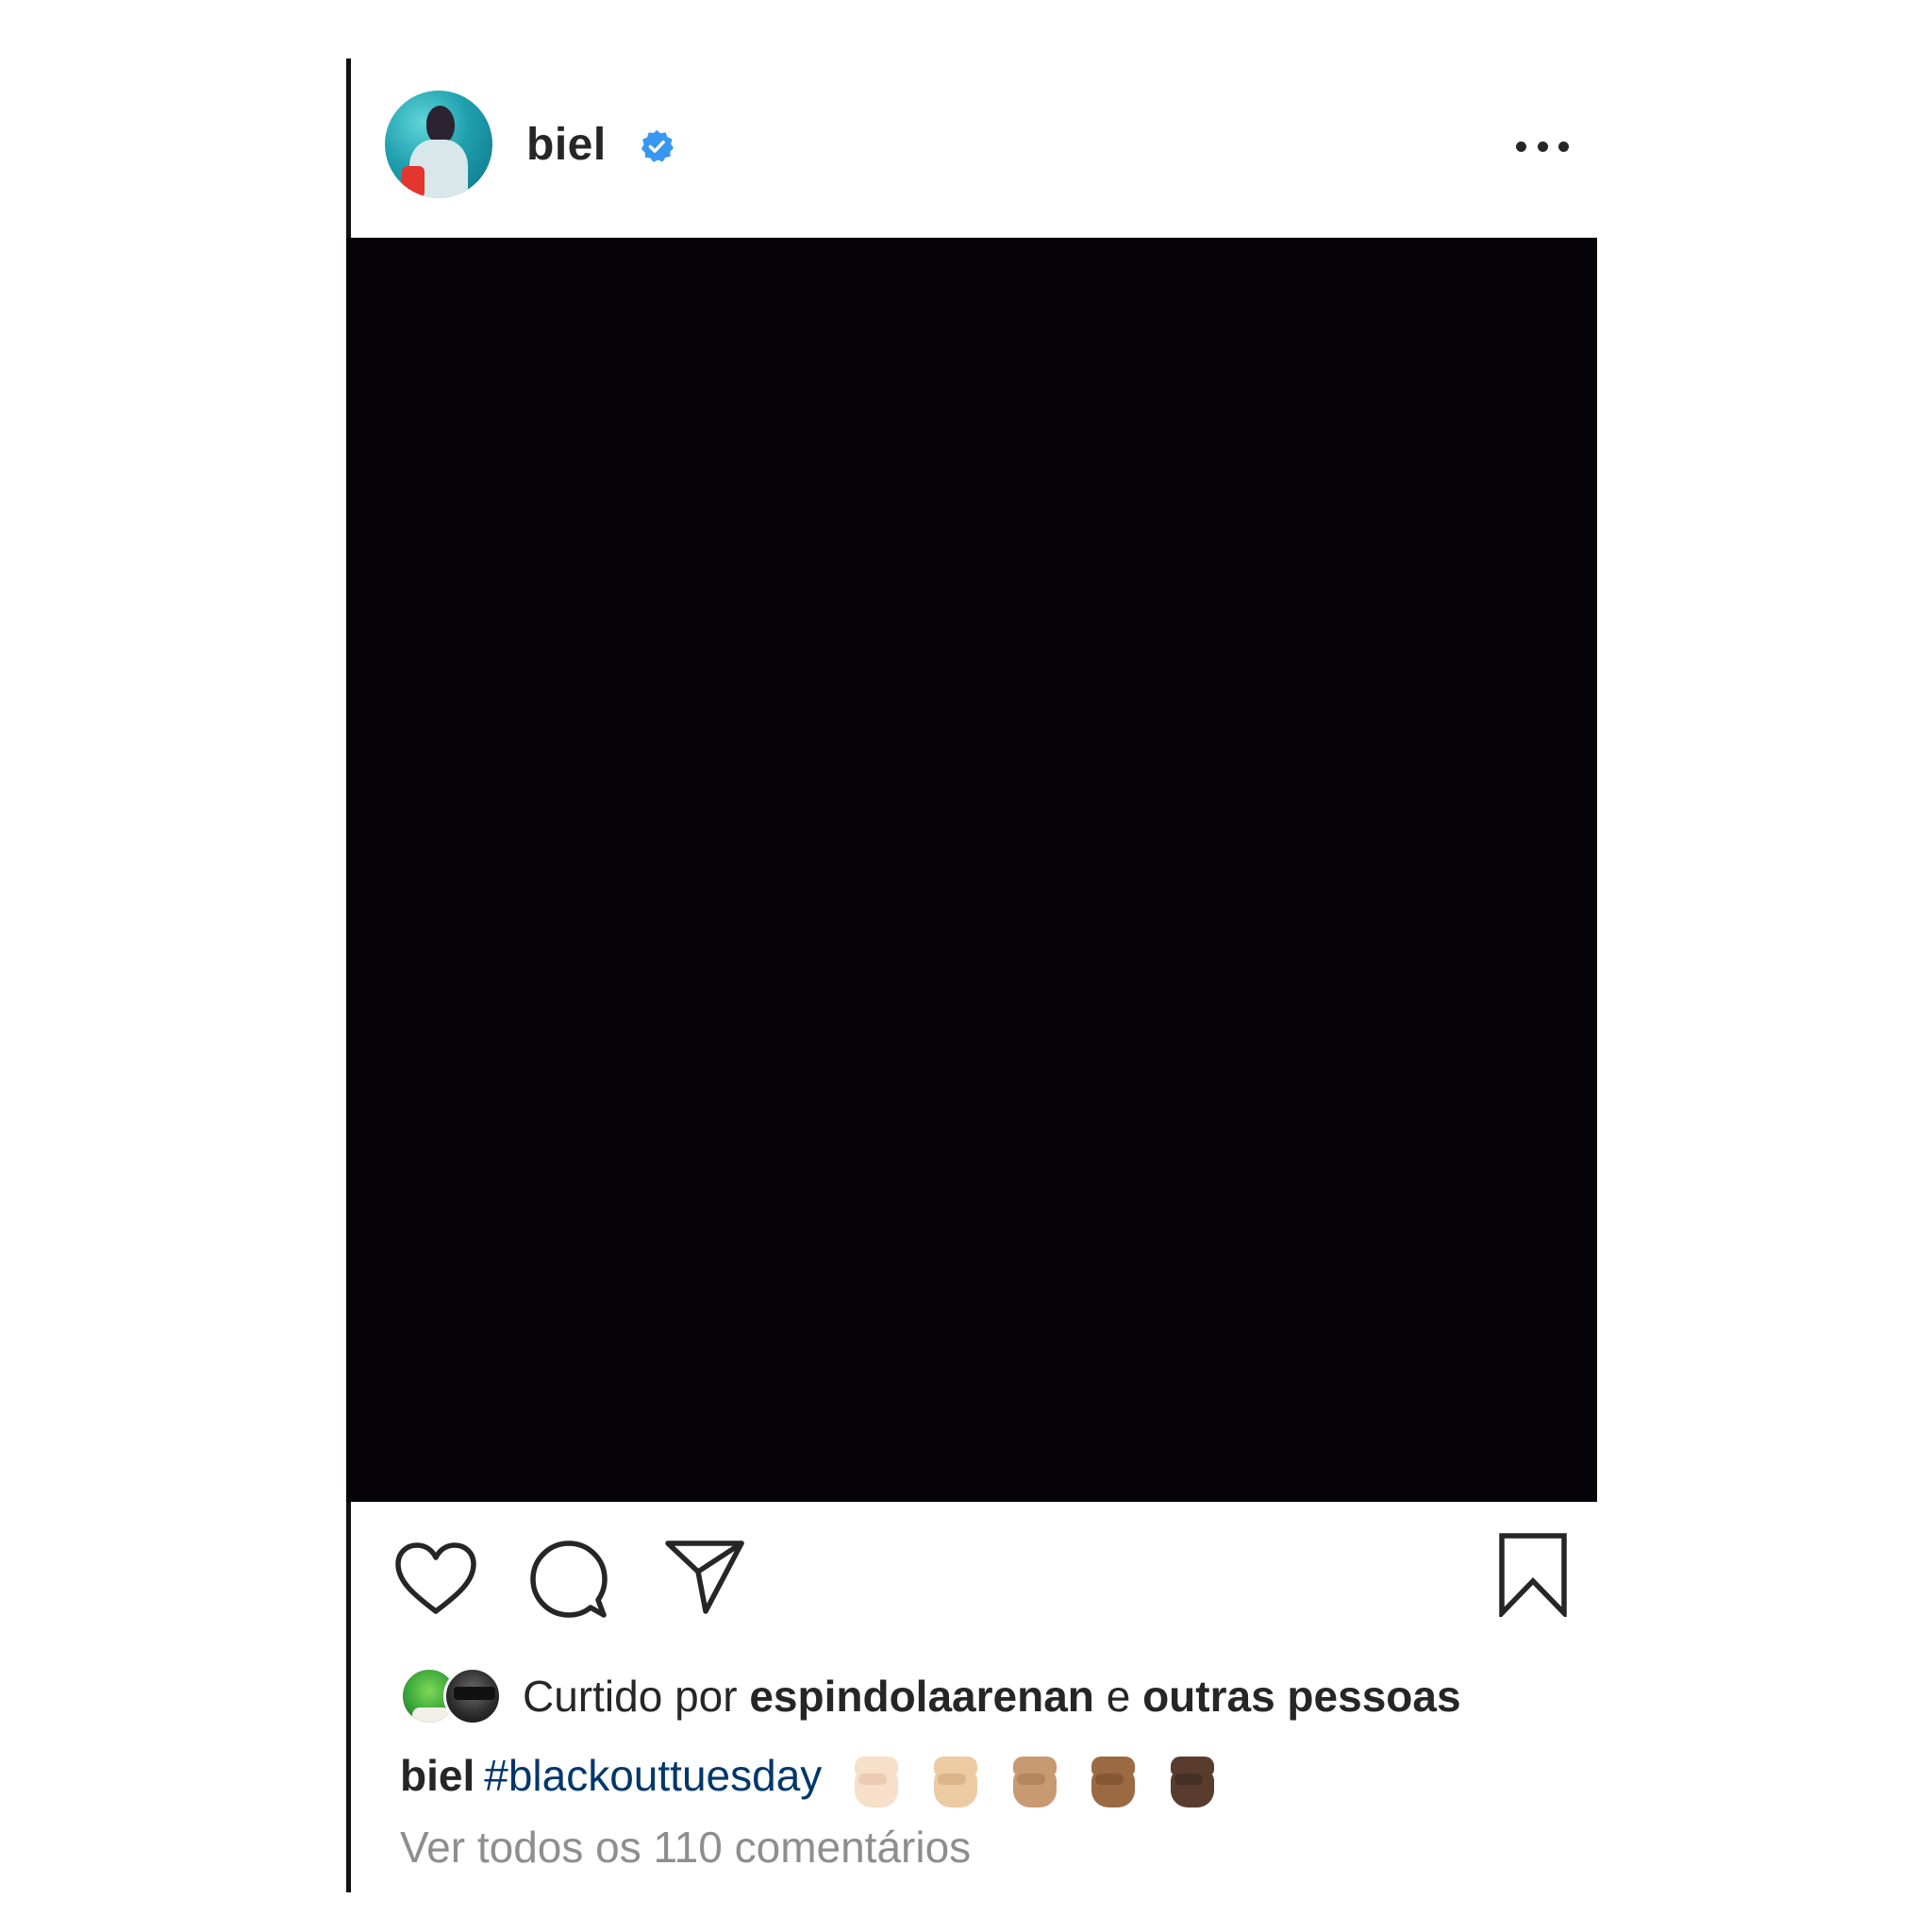 The image size is (1932, 1932). I want to click on post-username: biel, so click(566, 145).